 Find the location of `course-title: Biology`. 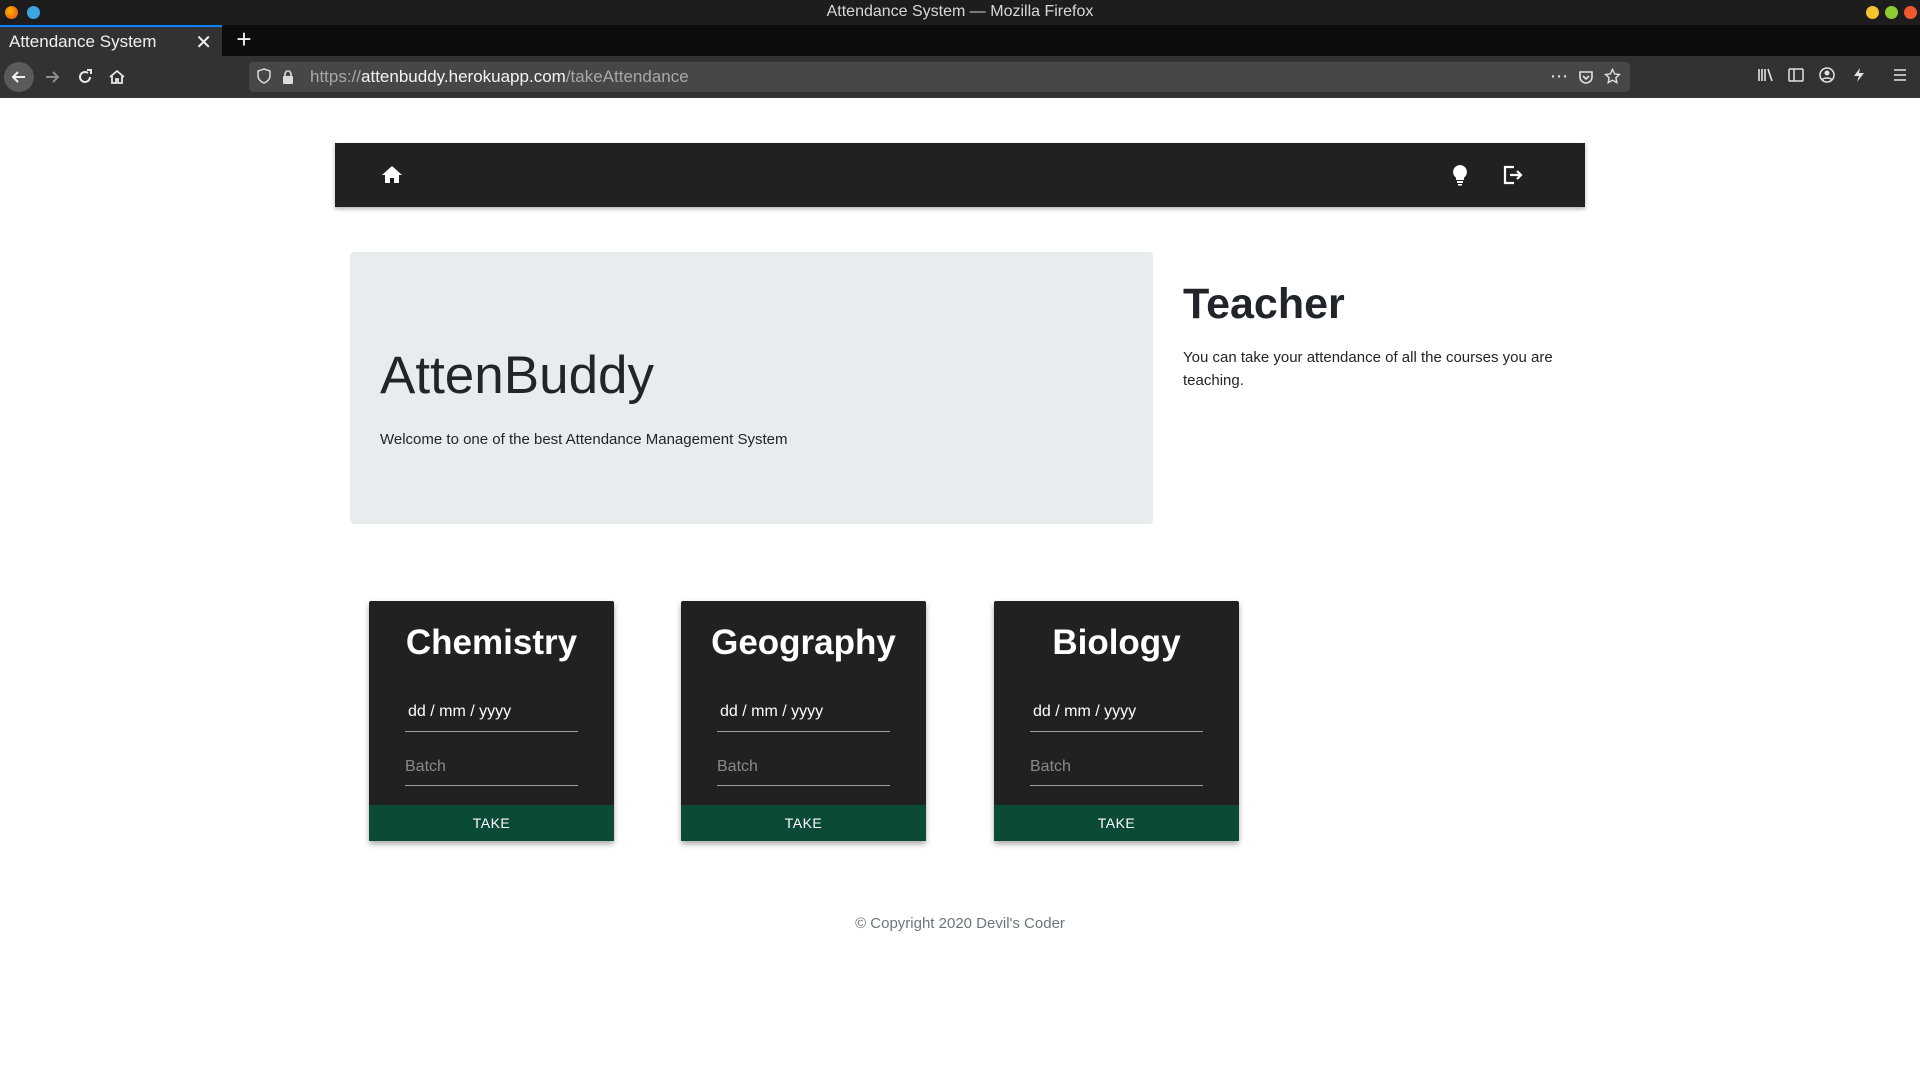

course-title: Biology is located at coordinates (1116, 642).